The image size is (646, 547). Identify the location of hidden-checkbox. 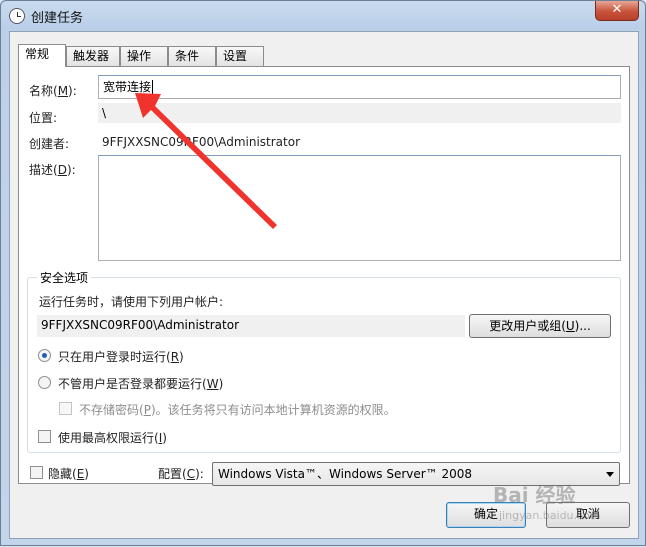
(36, 472).